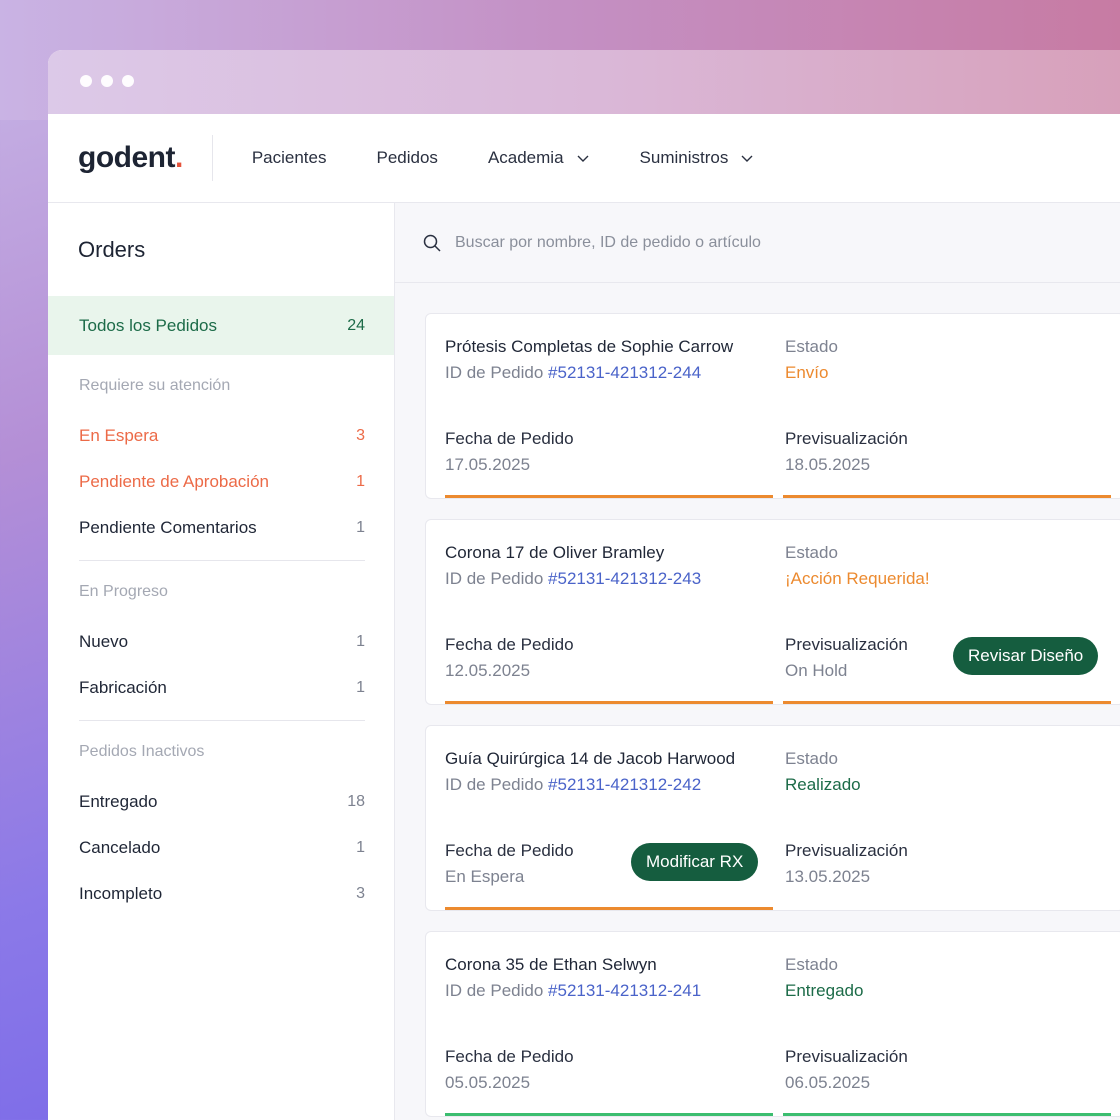 The height and width of the screenshot is (1120, 1120). Describe the element at coordinates (695, 862) in the screenshot. I see `modify-rx-button: Modificar RX` at that location.